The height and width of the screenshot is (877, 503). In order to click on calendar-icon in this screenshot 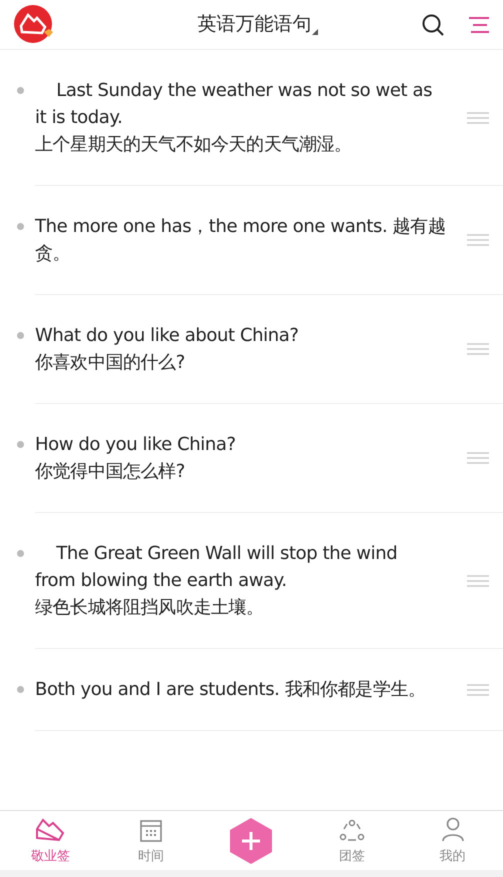, I will do `click(150, 830)`.